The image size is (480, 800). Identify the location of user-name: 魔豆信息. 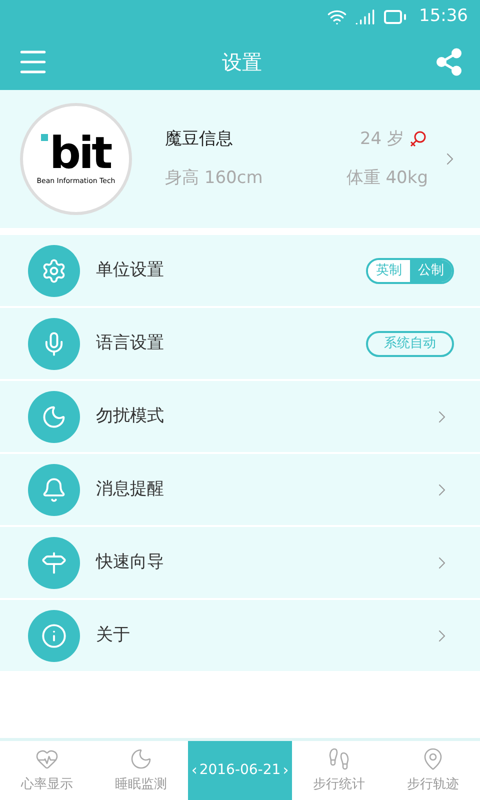
(199, 139).